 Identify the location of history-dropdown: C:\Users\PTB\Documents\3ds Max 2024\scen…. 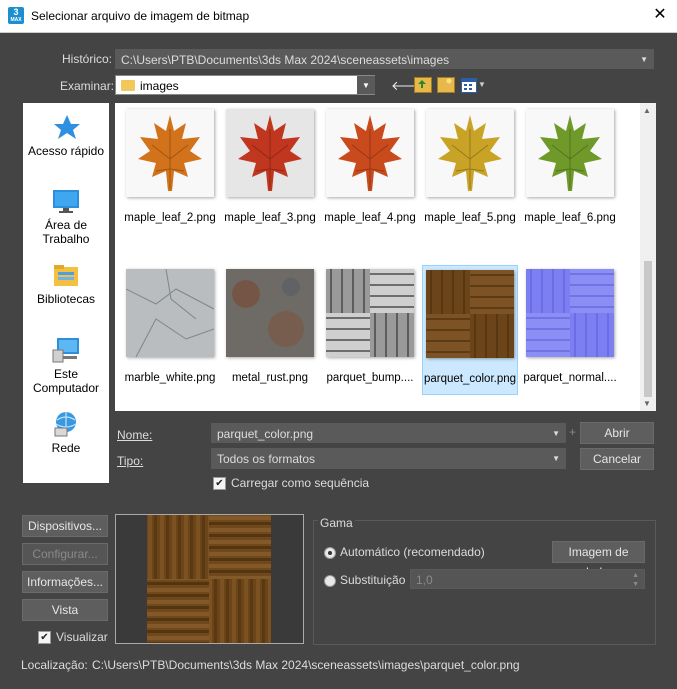
(384, 59).